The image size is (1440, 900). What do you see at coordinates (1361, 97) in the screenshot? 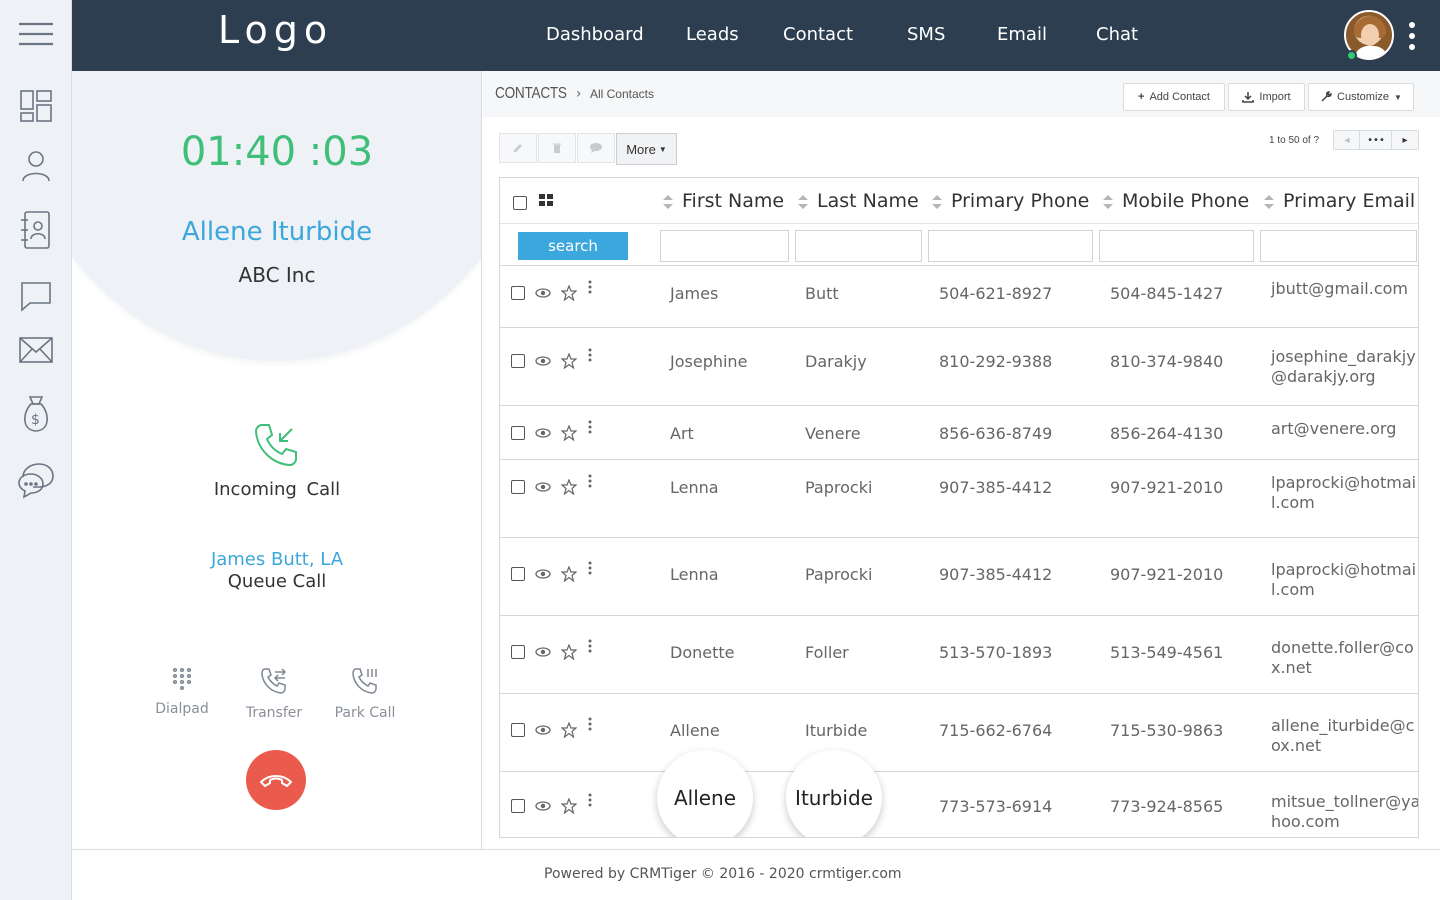
I see `customize-button: Customize ▼` at bounding box center [1361, 97].